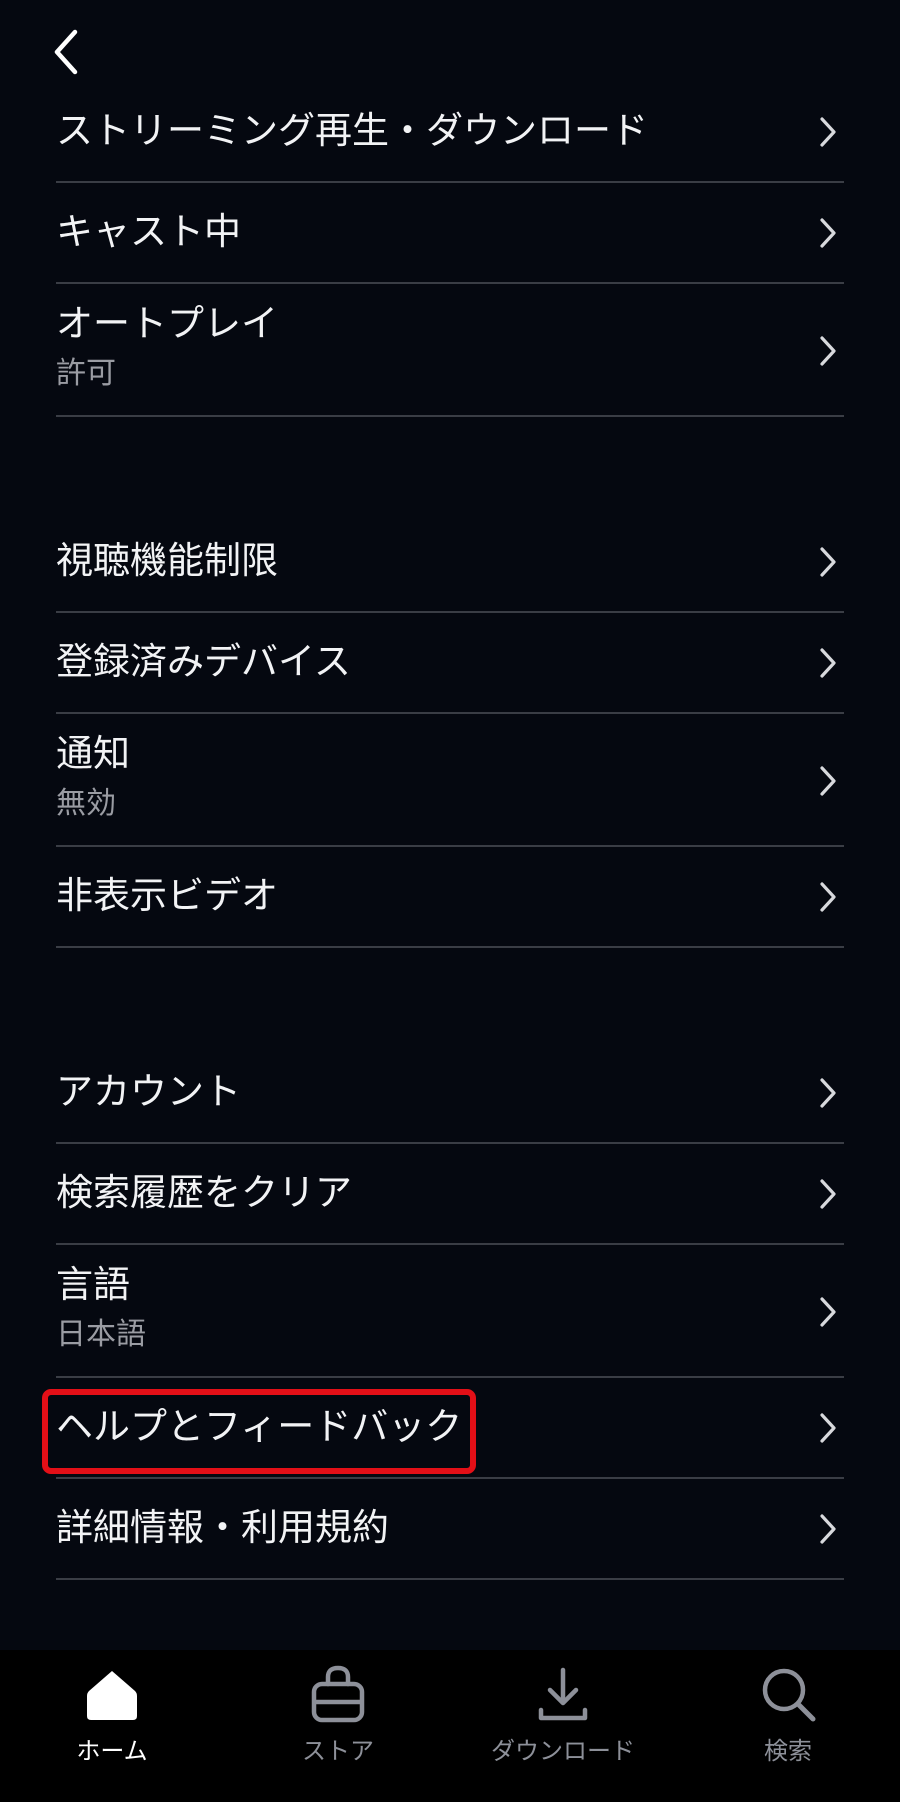 This screenshot has width=900, height=1802. What do you see at coordinates (112, 1724) in the screenshot?
I see `nav-item-home: ホーム` at bounding box center [112, 1724].